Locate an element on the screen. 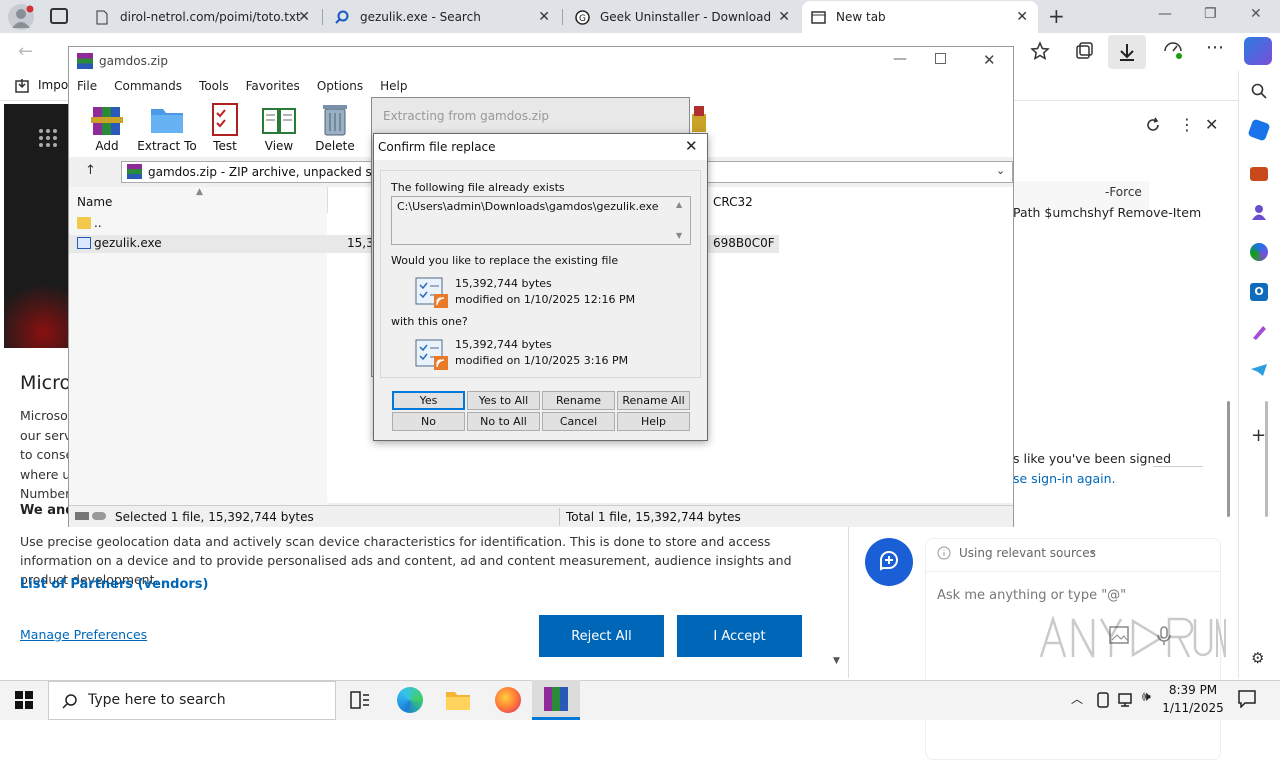  tab-title: Geek Uninstaller - Download is located at coordinates (686, 17).